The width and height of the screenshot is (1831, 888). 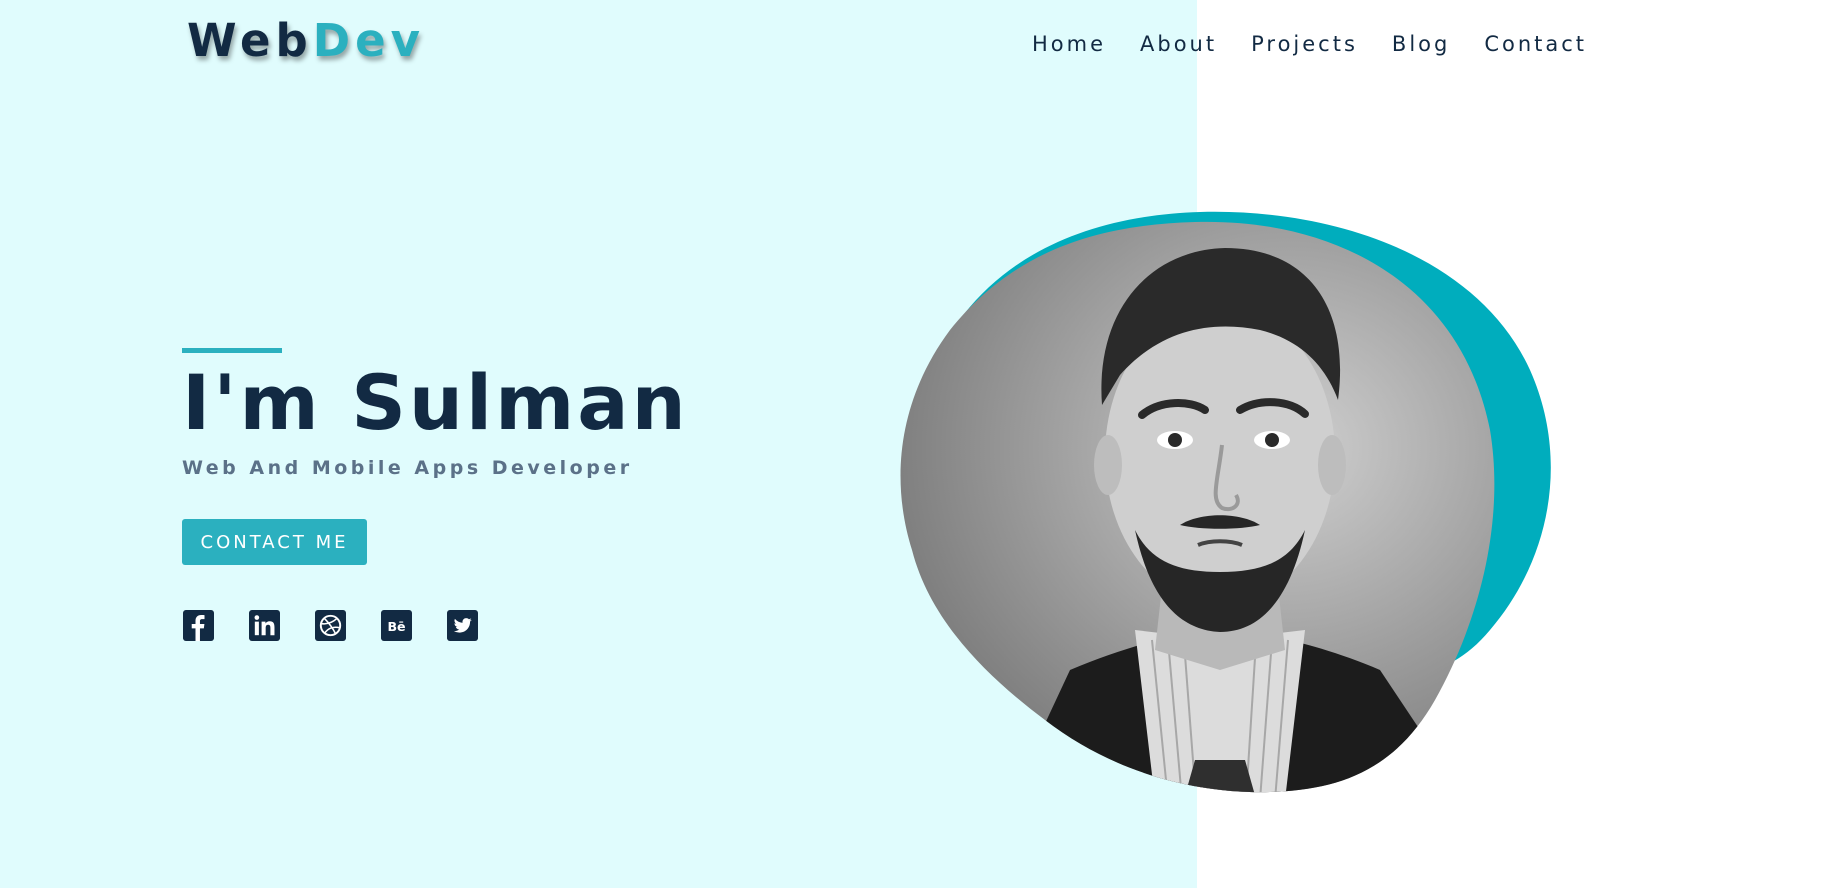 I want to click on title-accent-line, so click(x=232, y=350).